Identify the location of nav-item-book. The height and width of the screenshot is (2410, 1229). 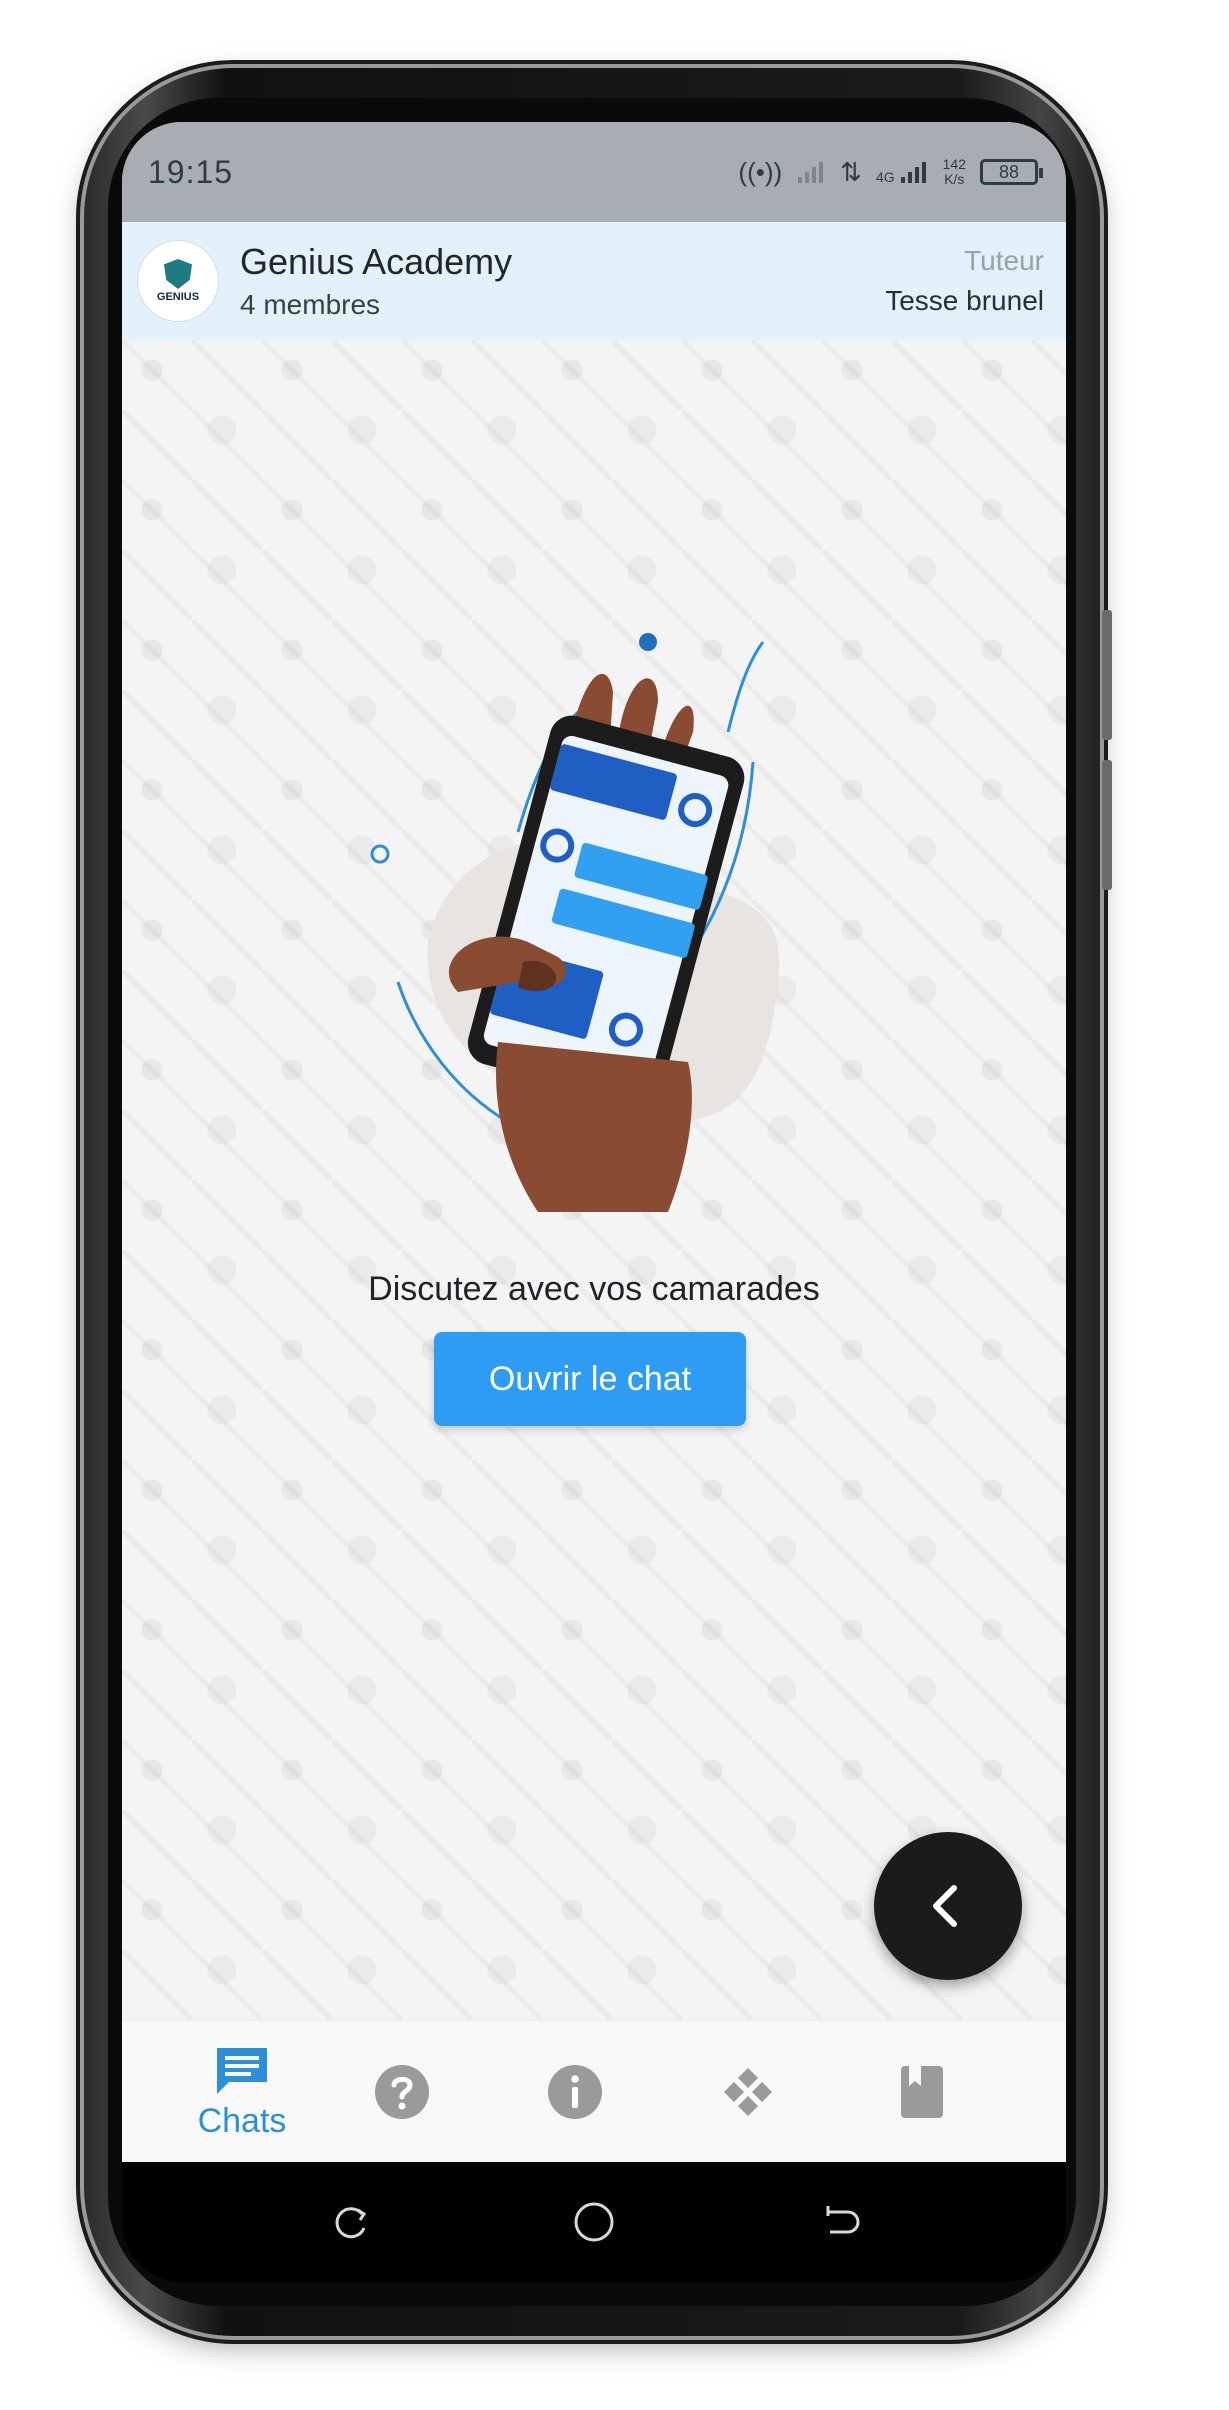
(922, 2091).